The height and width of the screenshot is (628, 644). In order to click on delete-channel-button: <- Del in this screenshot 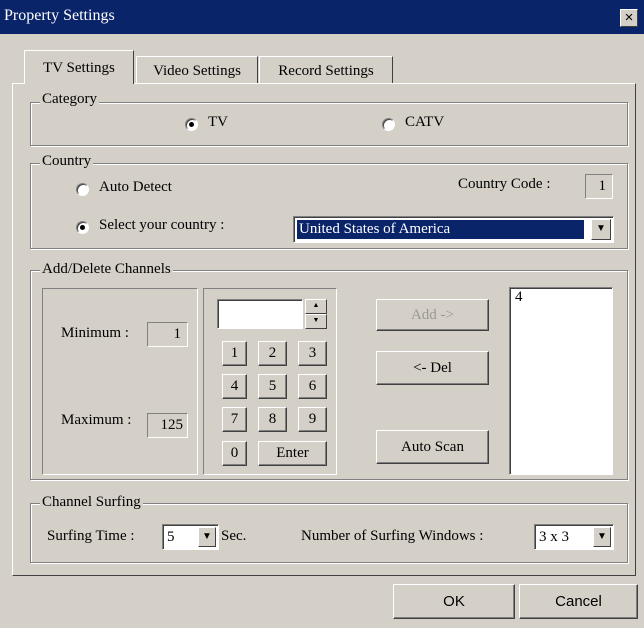, I will do `click(432, 368)`.